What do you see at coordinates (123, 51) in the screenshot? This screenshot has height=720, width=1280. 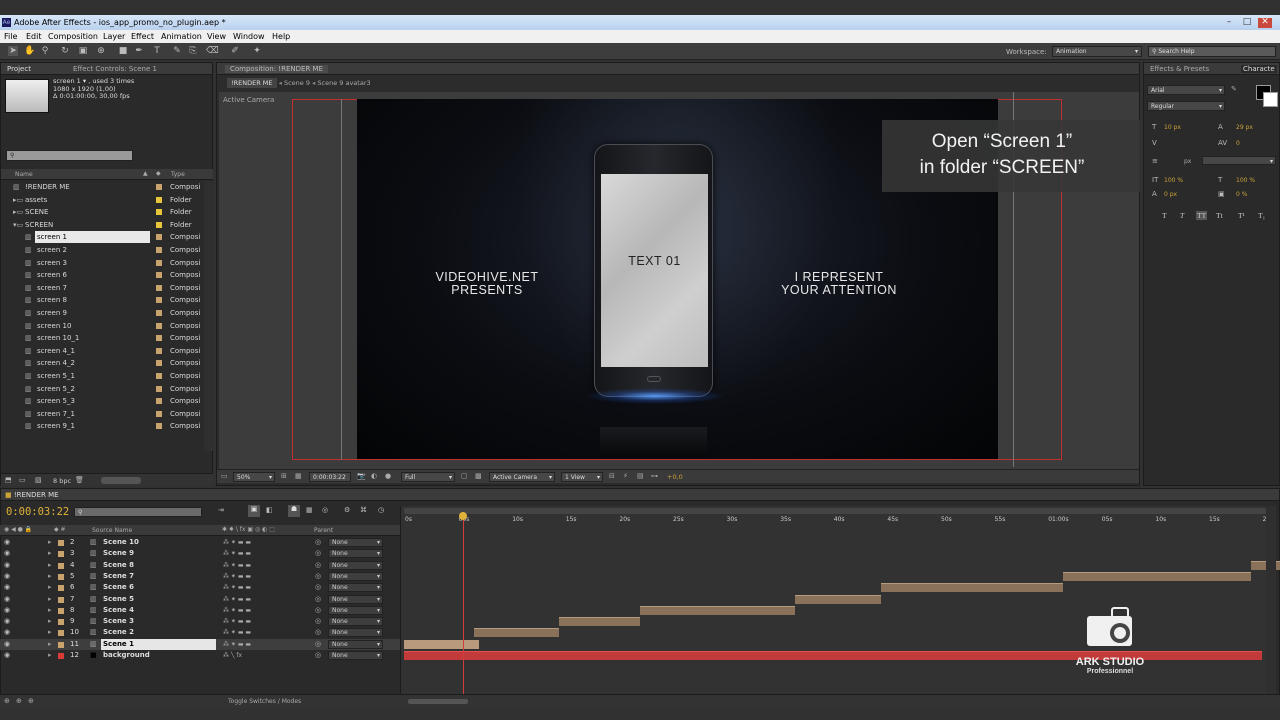 I see `rectangle-tool-icon: ■` at bounding box center [123, 51].